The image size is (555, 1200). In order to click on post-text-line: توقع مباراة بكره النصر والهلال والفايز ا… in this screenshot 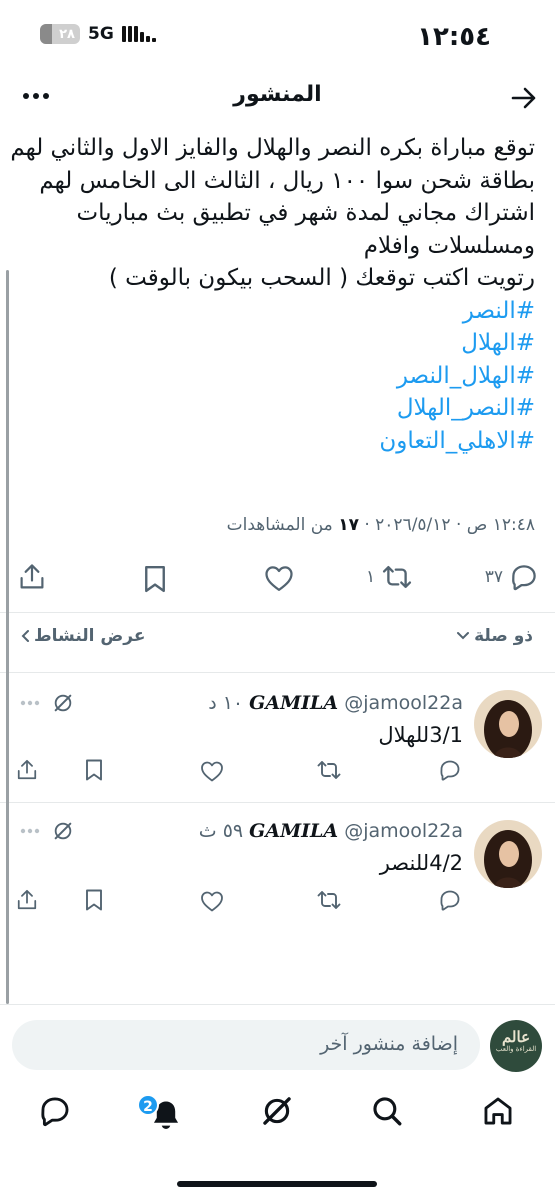, I will do `click(272, 148)`.